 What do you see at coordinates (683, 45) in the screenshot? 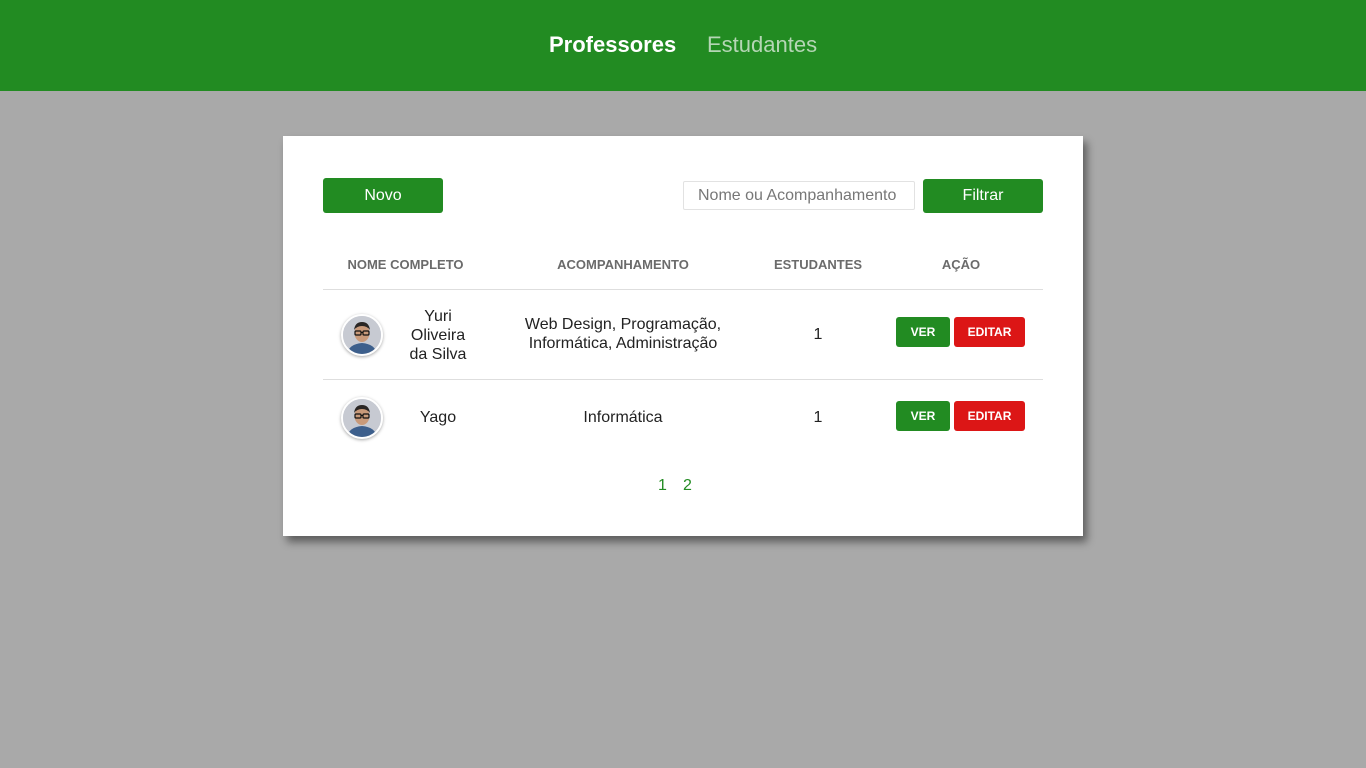
I see `top-navbar: Professores Estudantes` at bounding box center [683, 45].